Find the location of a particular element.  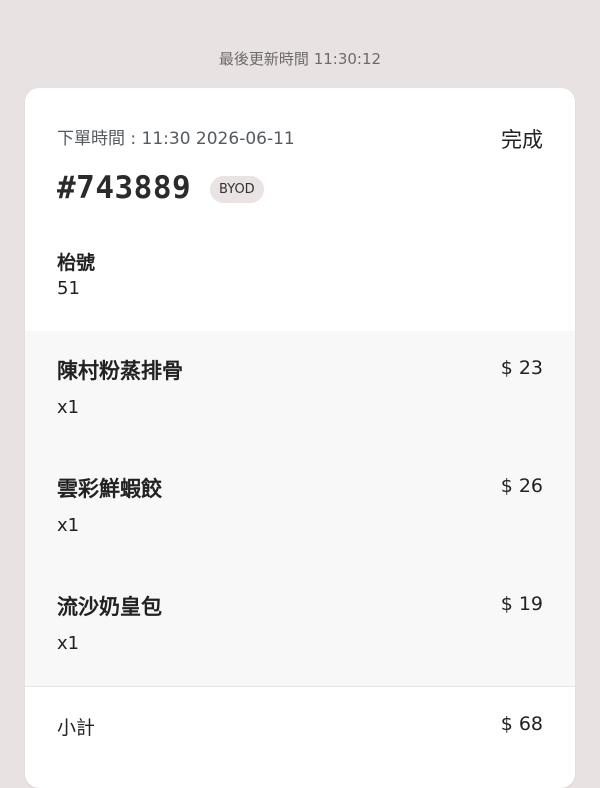

table-label: 枱號 is located at coordinates (76, 263).